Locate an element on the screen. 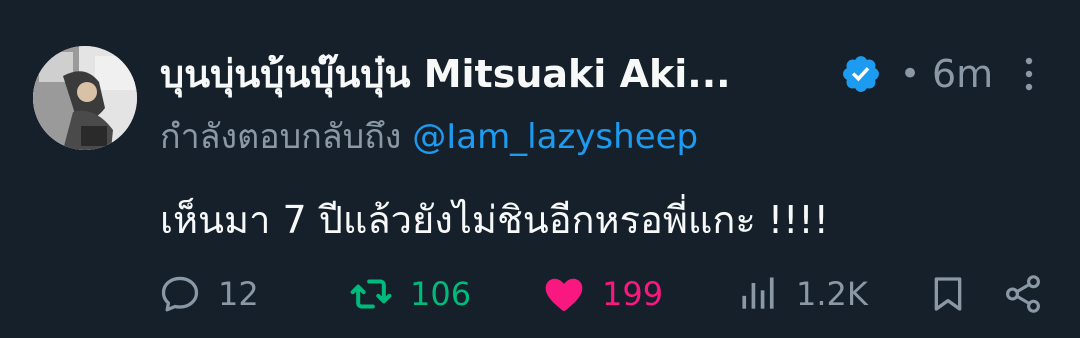  author-avatar is located at coordinates (85, 98).